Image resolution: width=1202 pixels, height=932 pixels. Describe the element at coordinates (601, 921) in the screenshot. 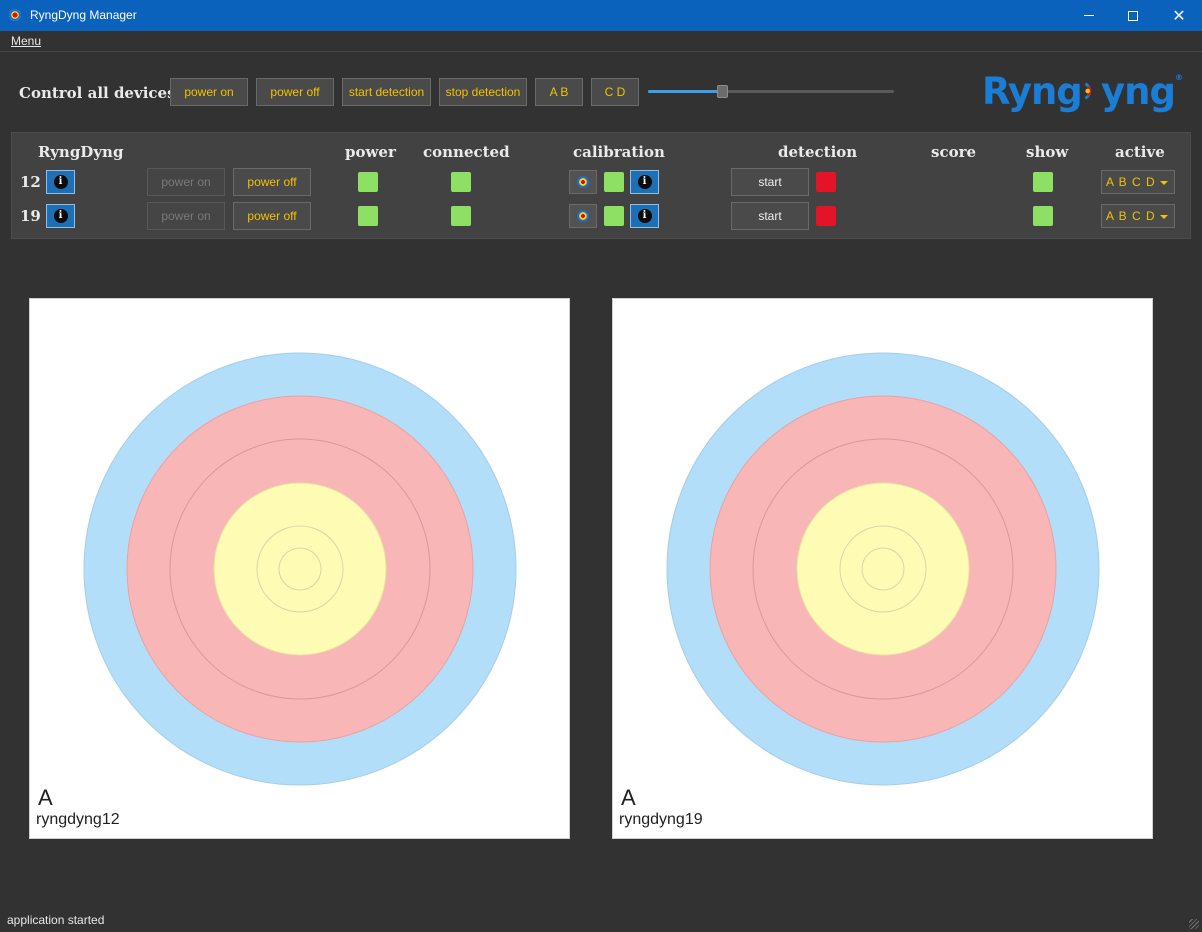

I see `status-bar: application started` at that location.